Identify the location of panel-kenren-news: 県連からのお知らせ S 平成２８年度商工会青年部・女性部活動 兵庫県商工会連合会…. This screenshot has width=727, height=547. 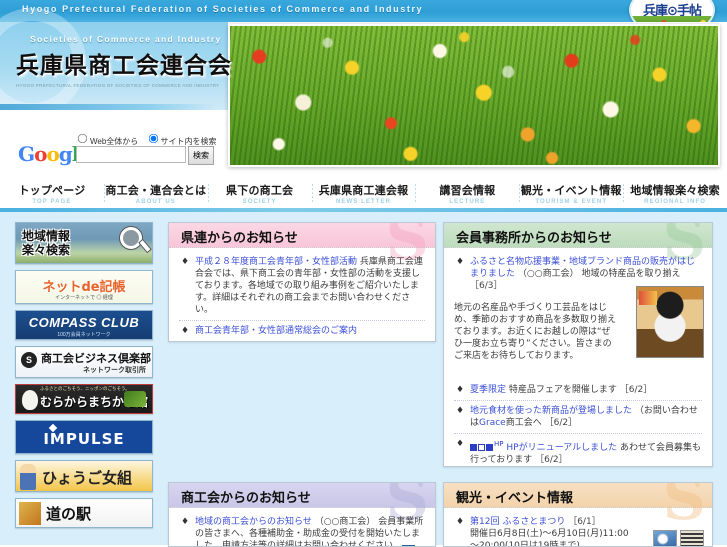
(302, 282).